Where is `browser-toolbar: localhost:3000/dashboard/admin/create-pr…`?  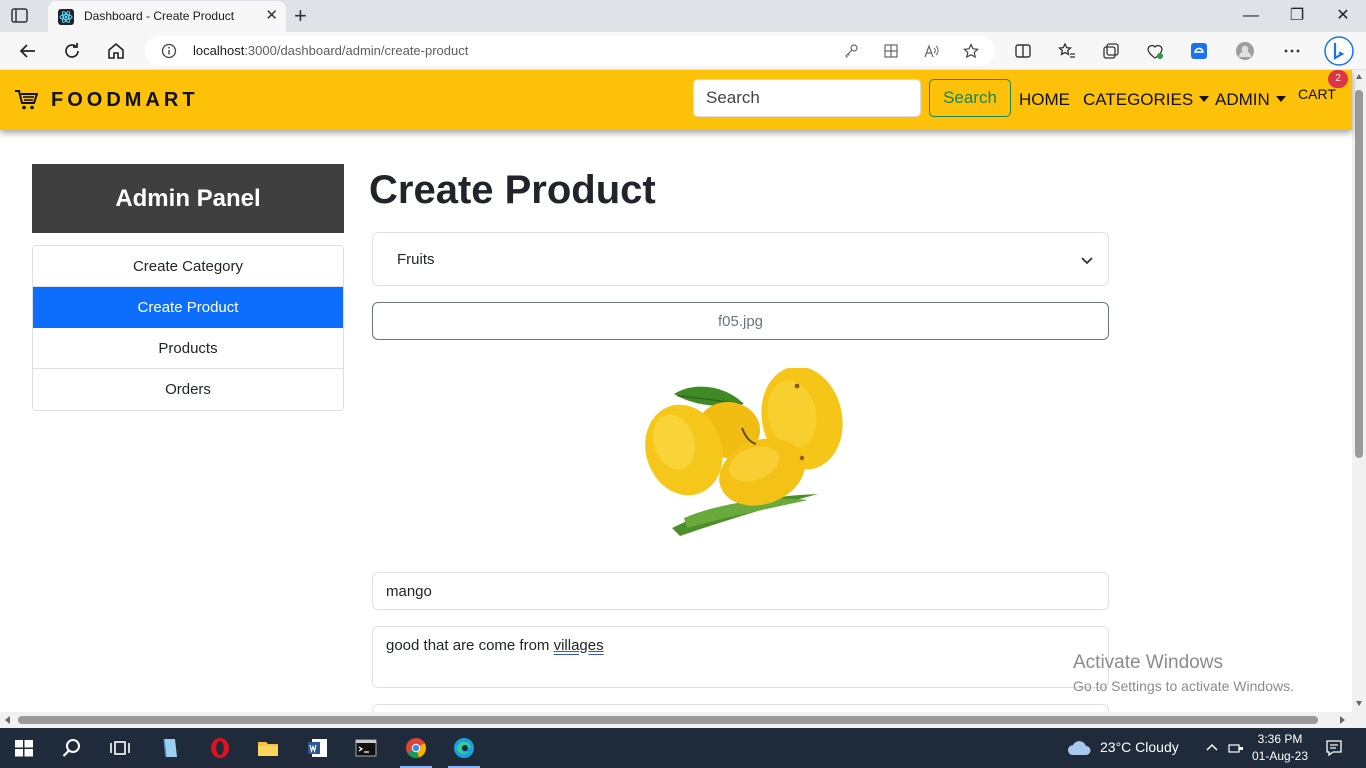
browser-toolbar: localhost:3000/dashboard/admin/create-pr… is located at coordinates (683, 51).